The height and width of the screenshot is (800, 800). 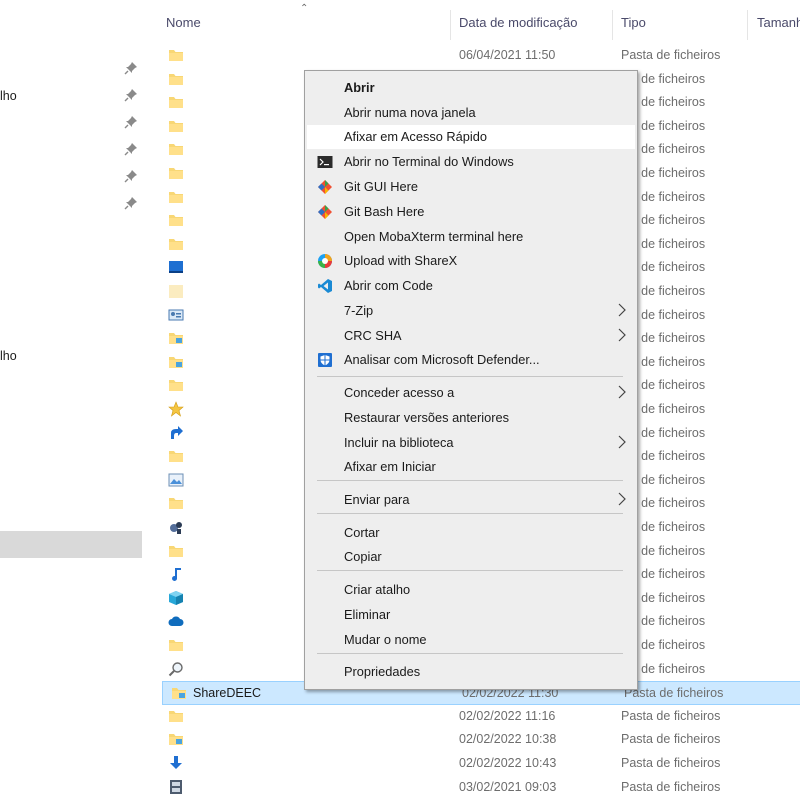 I want to click on games-folder-icon, so click(x=176, y=528).